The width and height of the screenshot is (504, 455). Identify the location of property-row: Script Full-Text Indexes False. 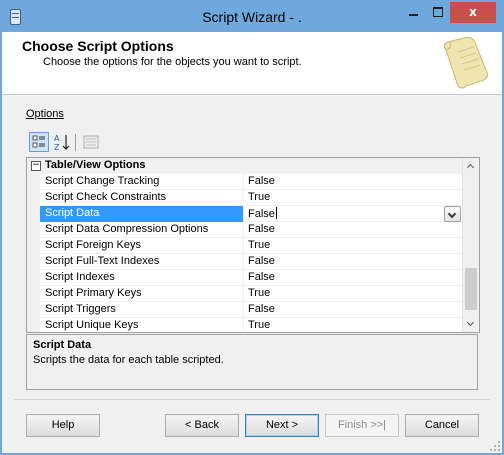
(251, 262).